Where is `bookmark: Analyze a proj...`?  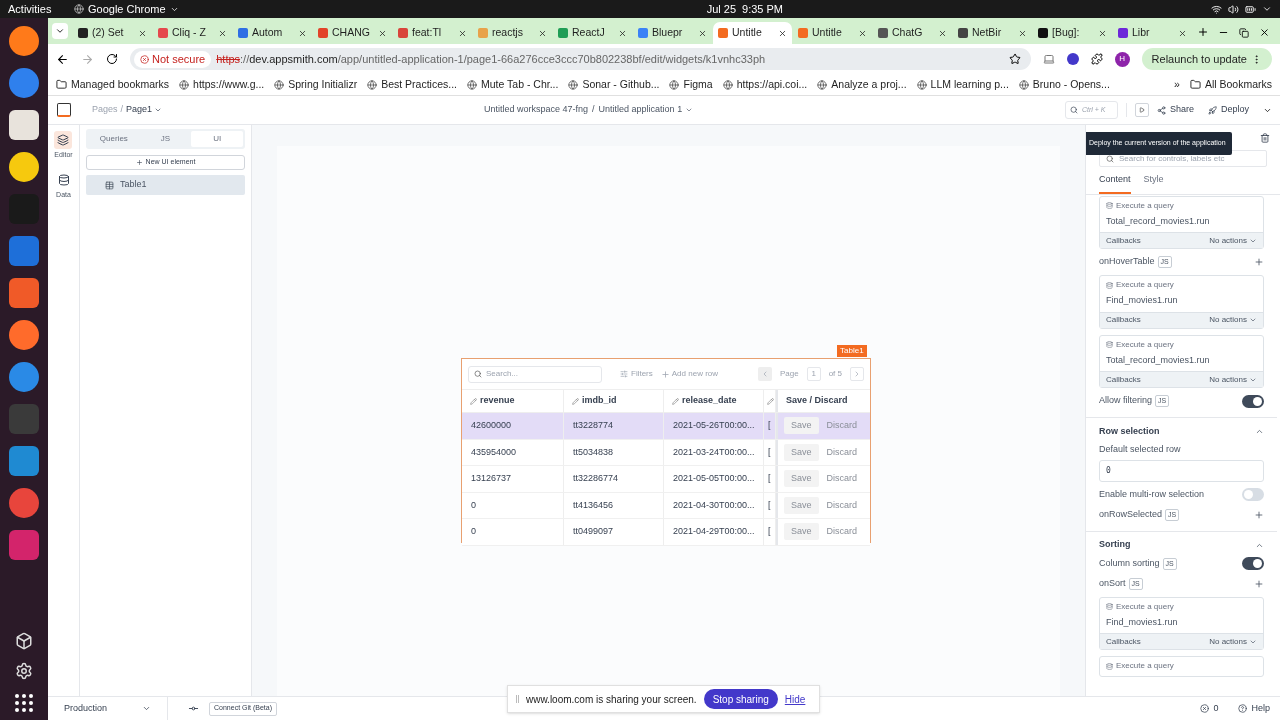 bookmark: Analyze a proj... is located at coordinates (862, 84).